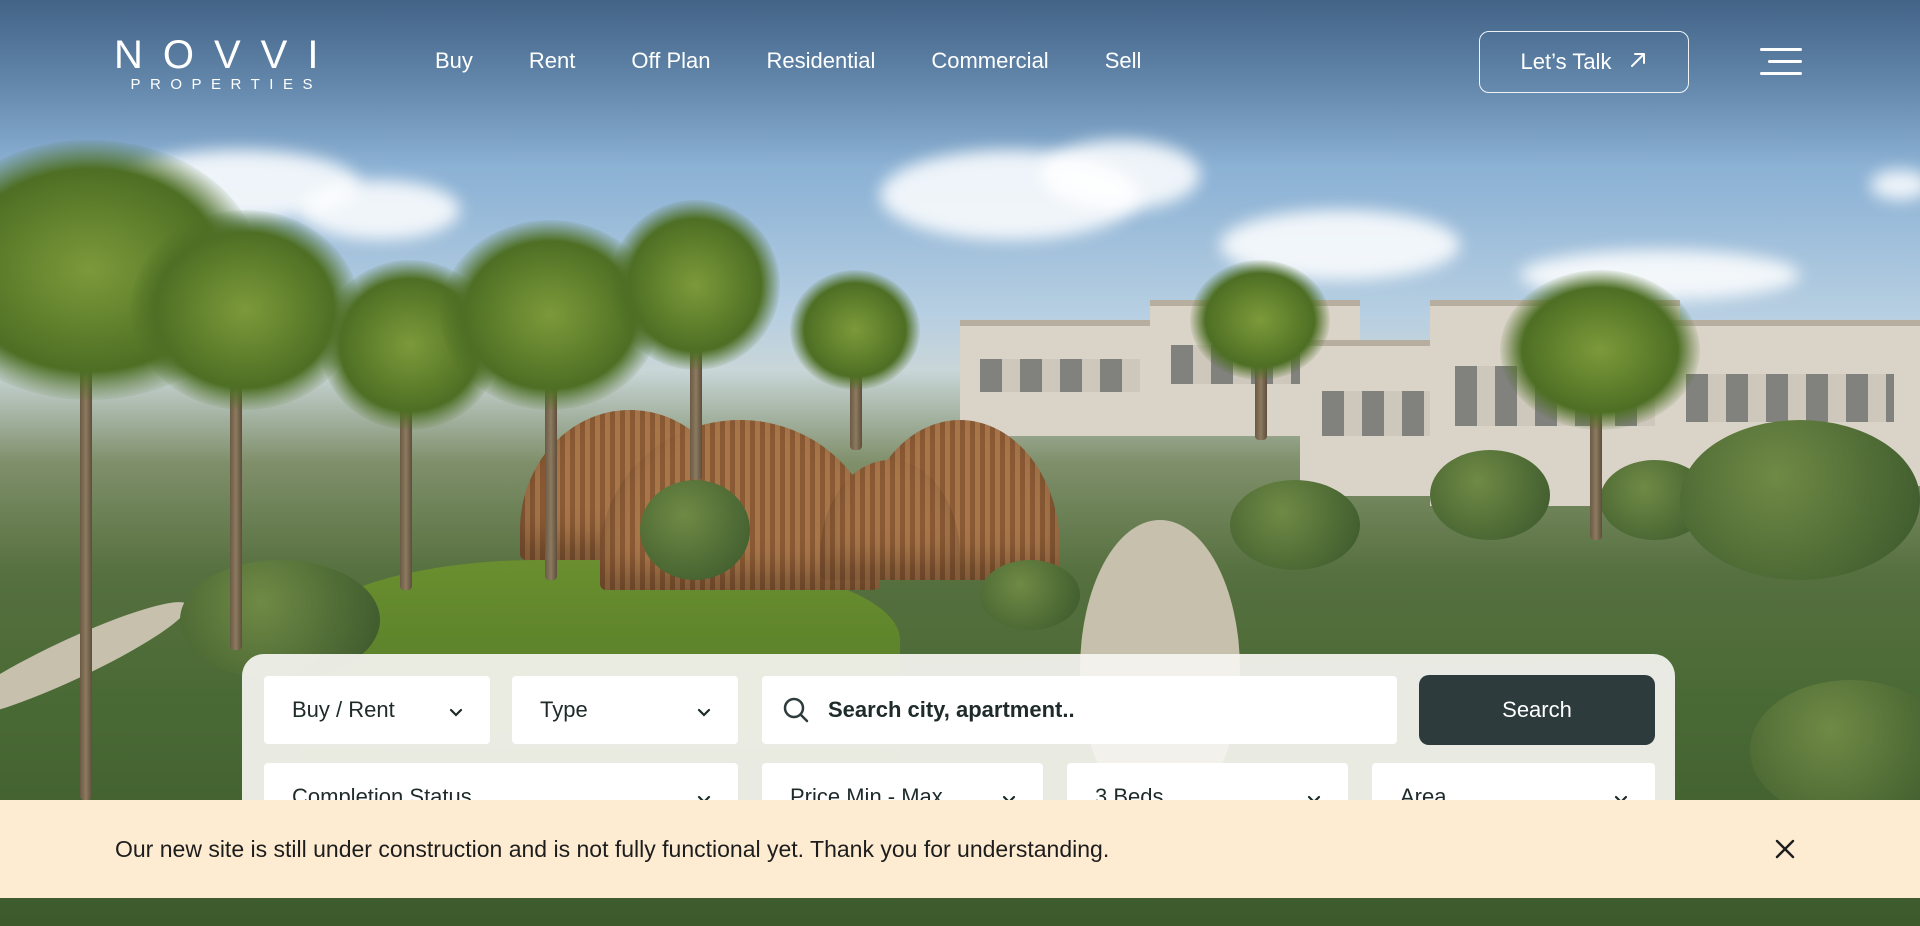  I want to click on buy-rent-select: Buy / Rent, so click(377, 710).